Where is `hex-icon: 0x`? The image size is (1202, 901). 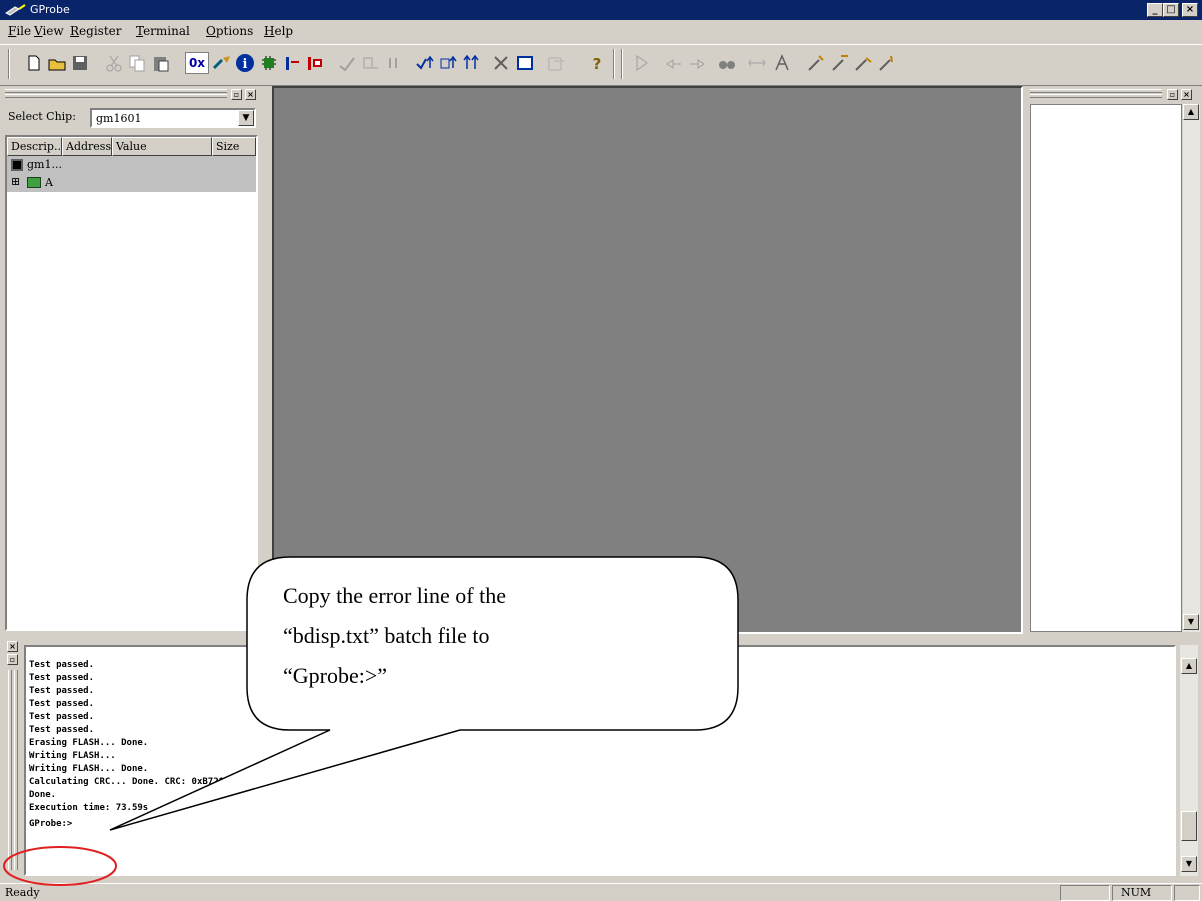
hex-icon: 0x is located at coordinates (197, 63).